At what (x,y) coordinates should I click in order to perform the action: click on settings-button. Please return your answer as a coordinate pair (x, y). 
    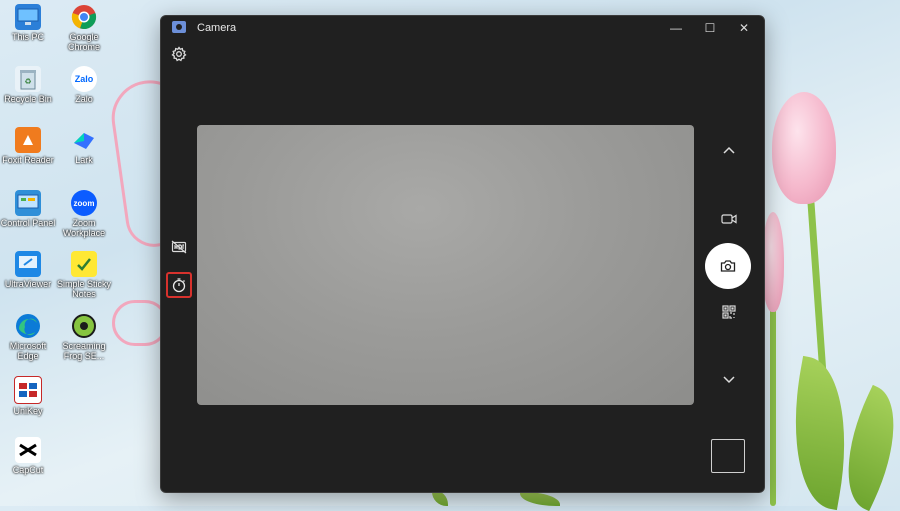
    Looking at the image, I should click on (179, 54).